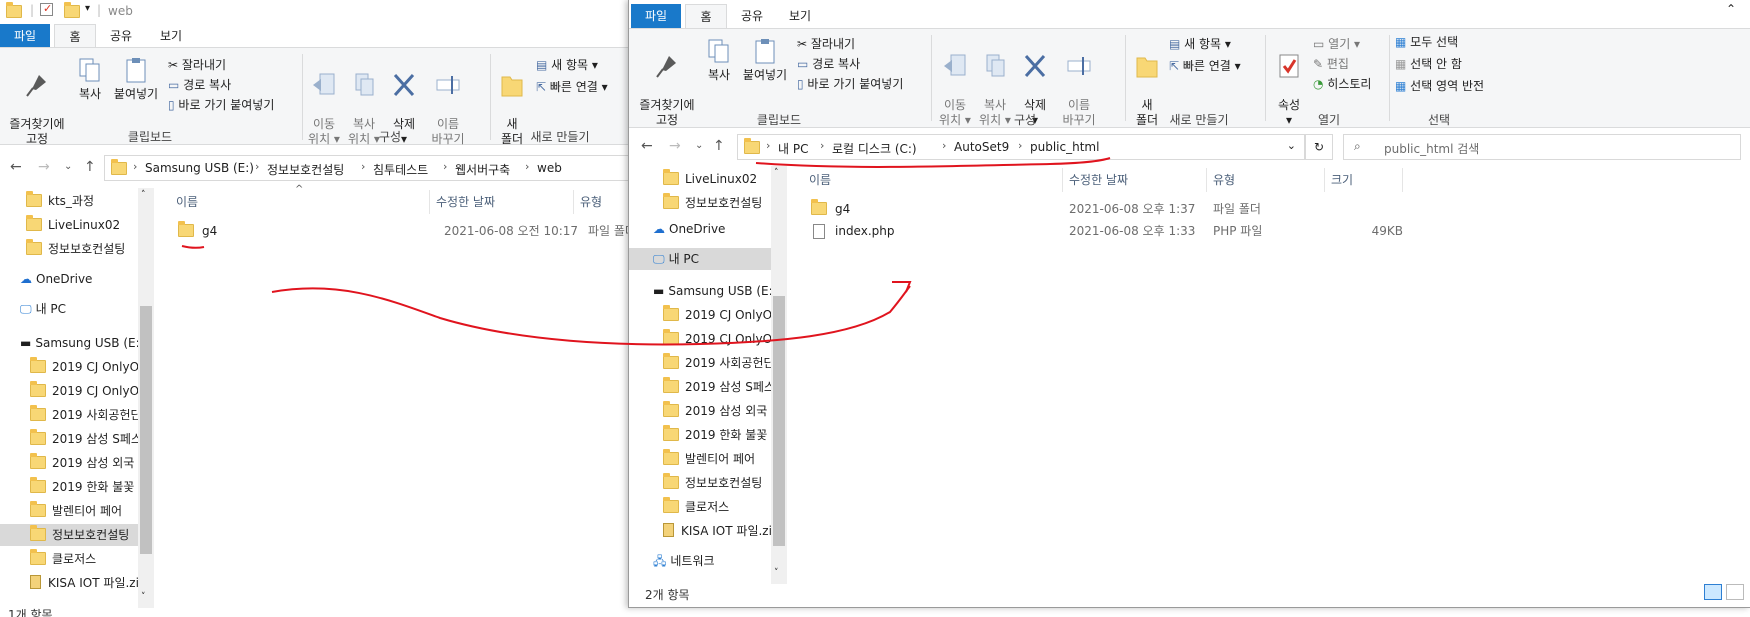 This screenshot has height=617, width=1750. Describe the element at coordinates (409, 231) in the screenshot. I see `file-row: g4 2021-06-08 오전 10:17 파일 폴더` at that location.